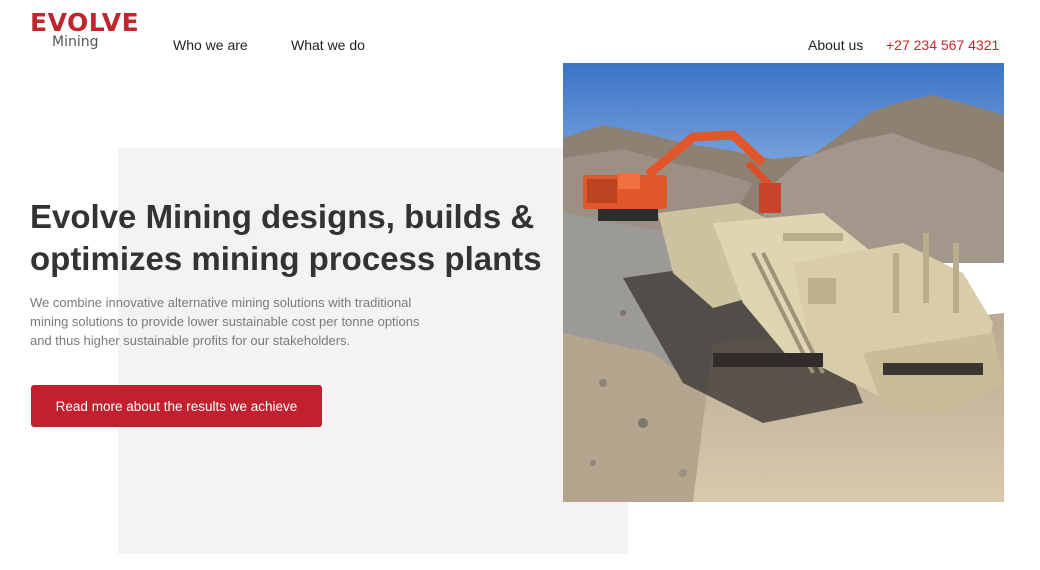 This screenshot has height=570, width=1040. I want to click on nav-link-about-us: About us, so click(835, 45).